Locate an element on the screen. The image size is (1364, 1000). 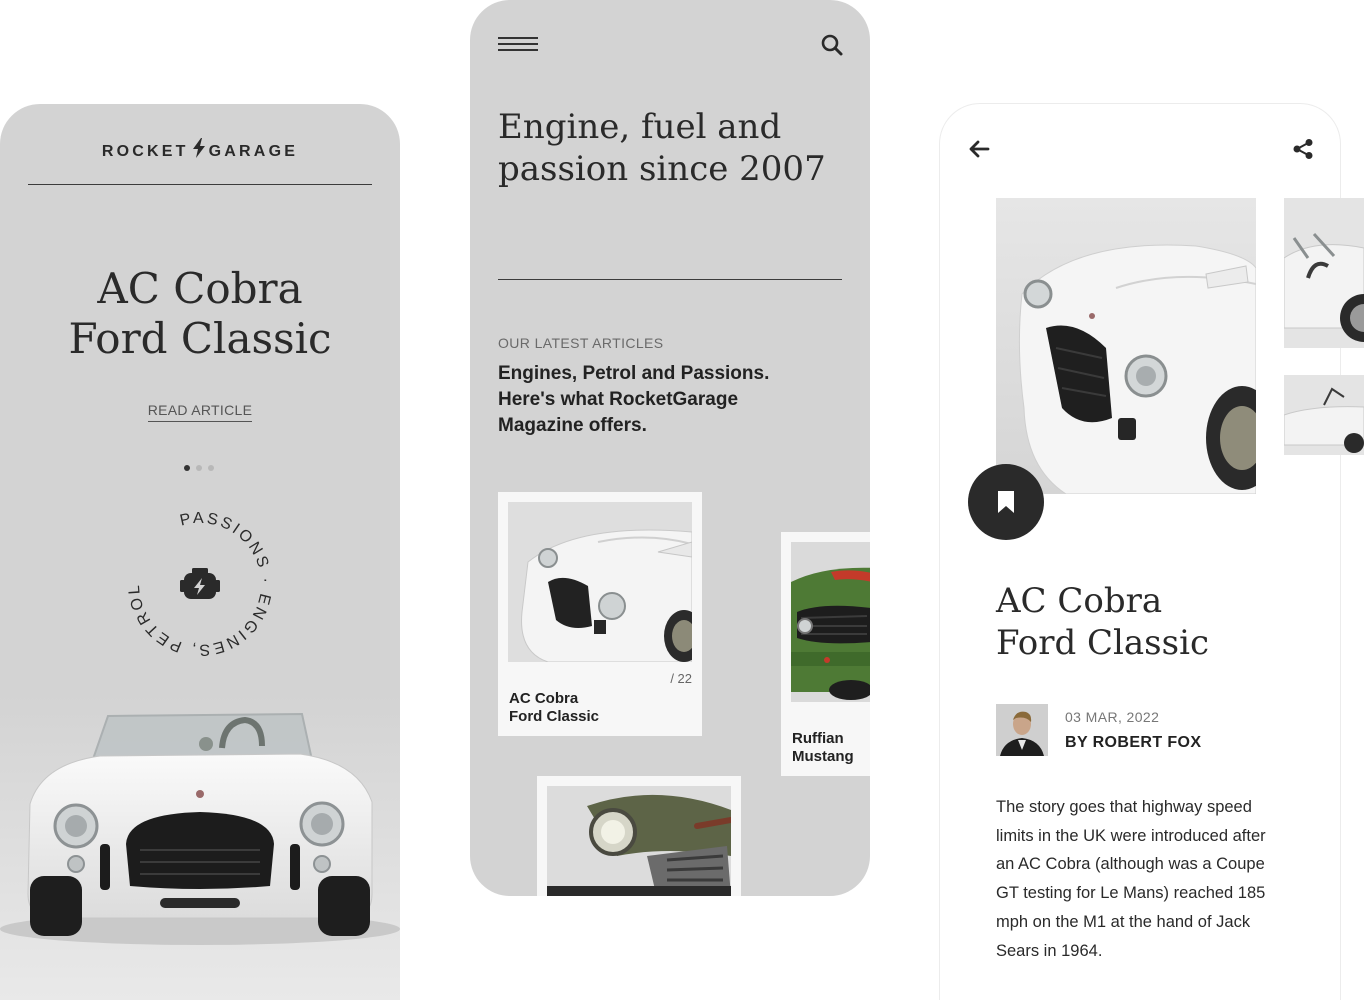
engine-icon is located at coordinates (200, 583).